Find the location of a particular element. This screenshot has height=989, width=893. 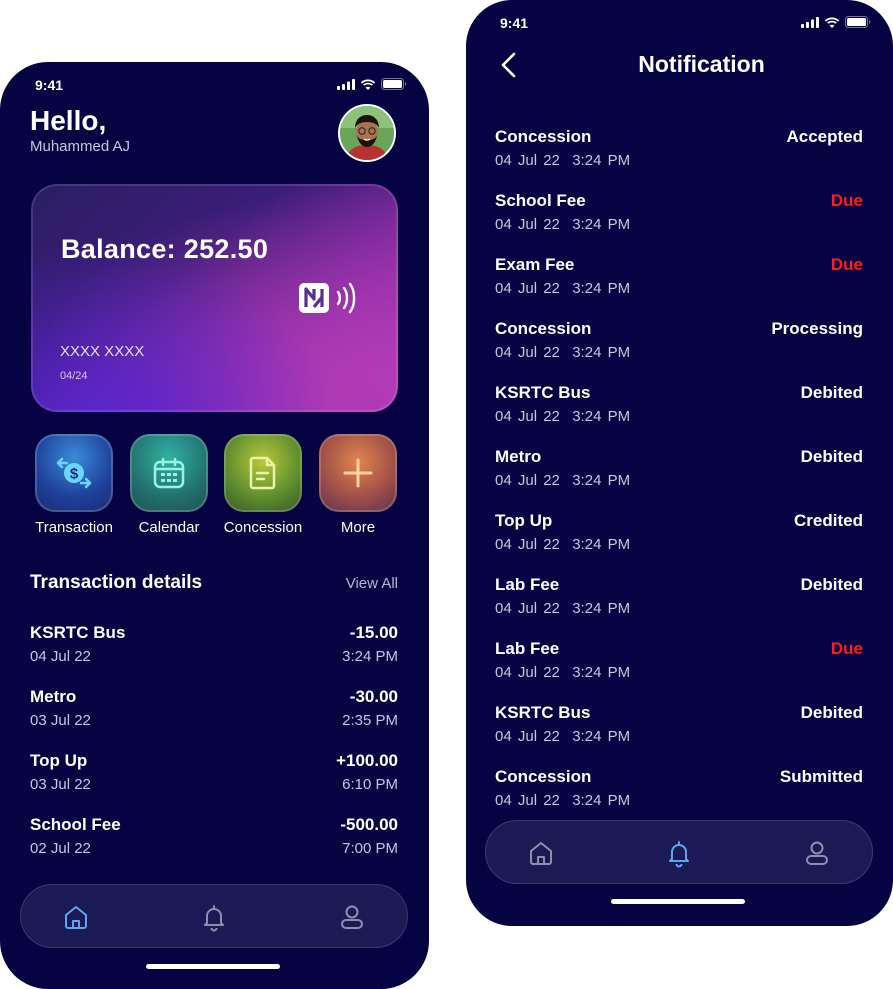

bell-icon is located at coordinates (679, 854).